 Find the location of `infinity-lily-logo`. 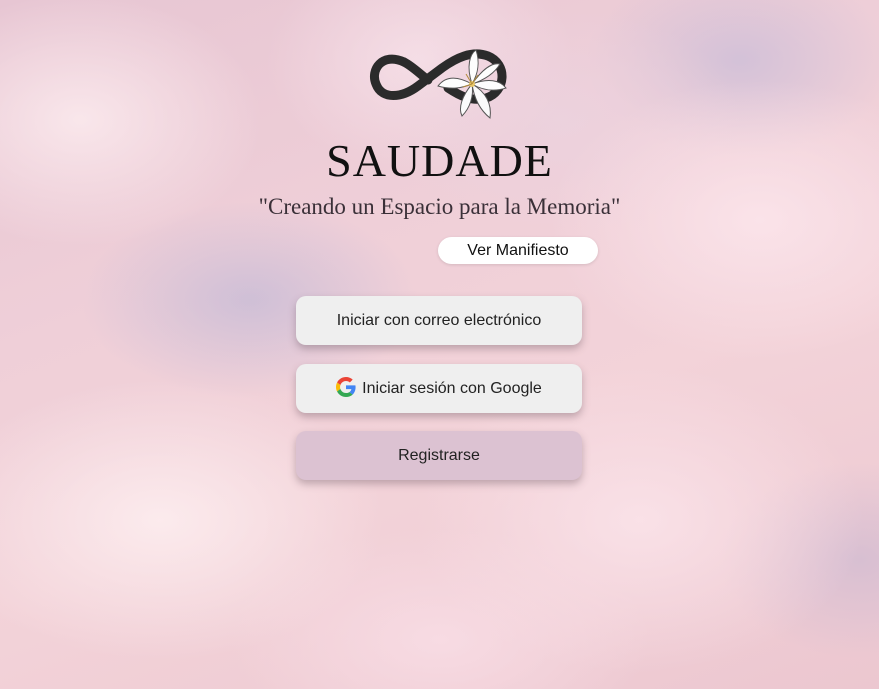

infinity-lily-logo is located at coordinates (438, 84).